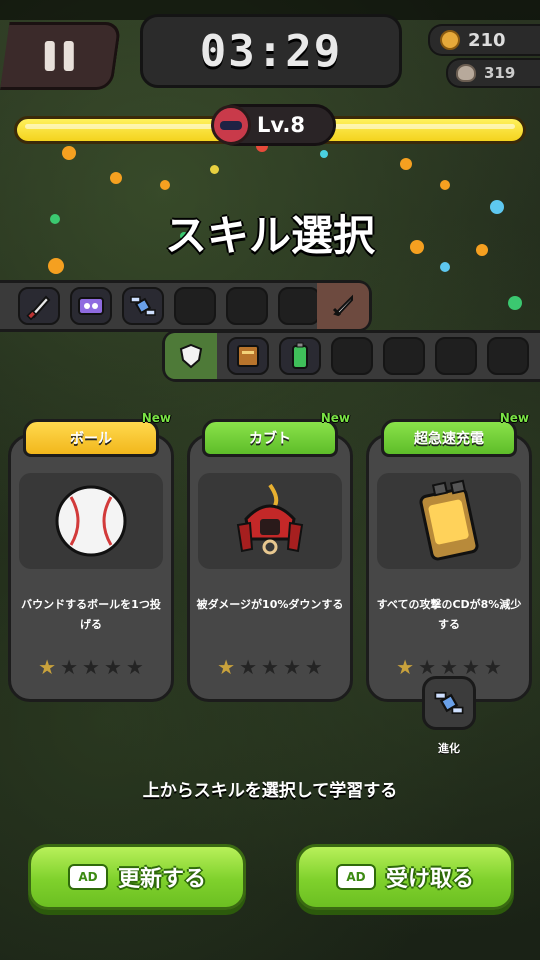  What do you see at coordinates (449, 614) in the screenshot?
I see `skill-description: すべての攻撃のCDが8%減少する` at bounding box center [449, 614].